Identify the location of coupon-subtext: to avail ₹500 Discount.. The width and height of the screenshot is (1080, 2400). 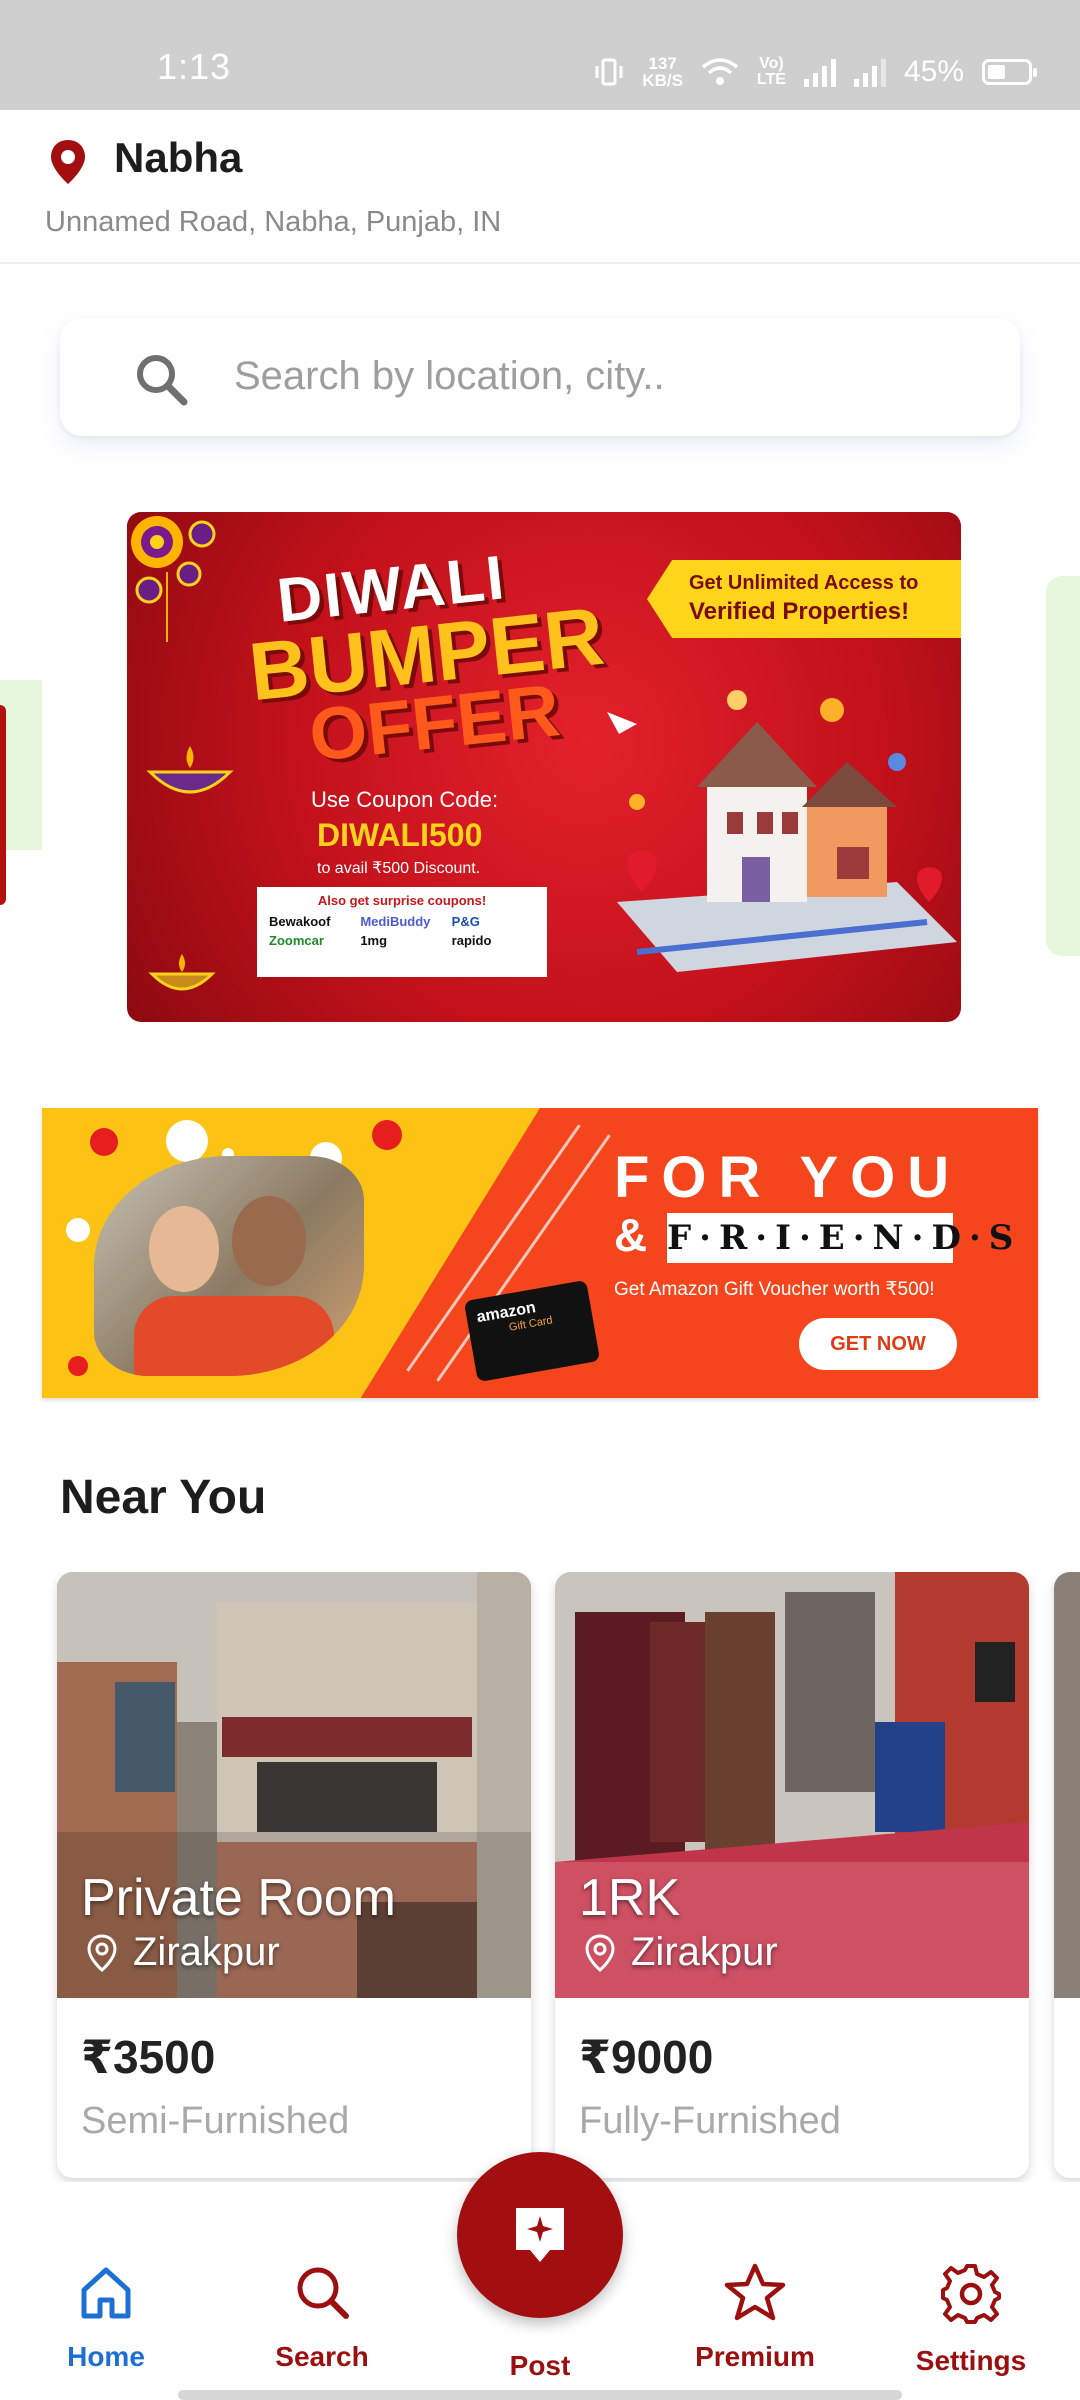
(399, 868).